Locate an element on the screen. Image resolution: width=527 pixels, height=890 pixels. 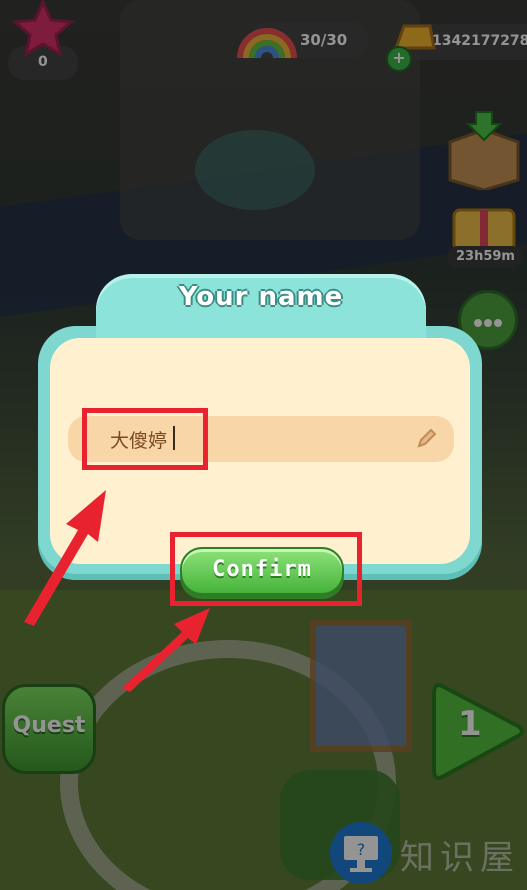
pencil-icon is located at coordinates (427, 438).